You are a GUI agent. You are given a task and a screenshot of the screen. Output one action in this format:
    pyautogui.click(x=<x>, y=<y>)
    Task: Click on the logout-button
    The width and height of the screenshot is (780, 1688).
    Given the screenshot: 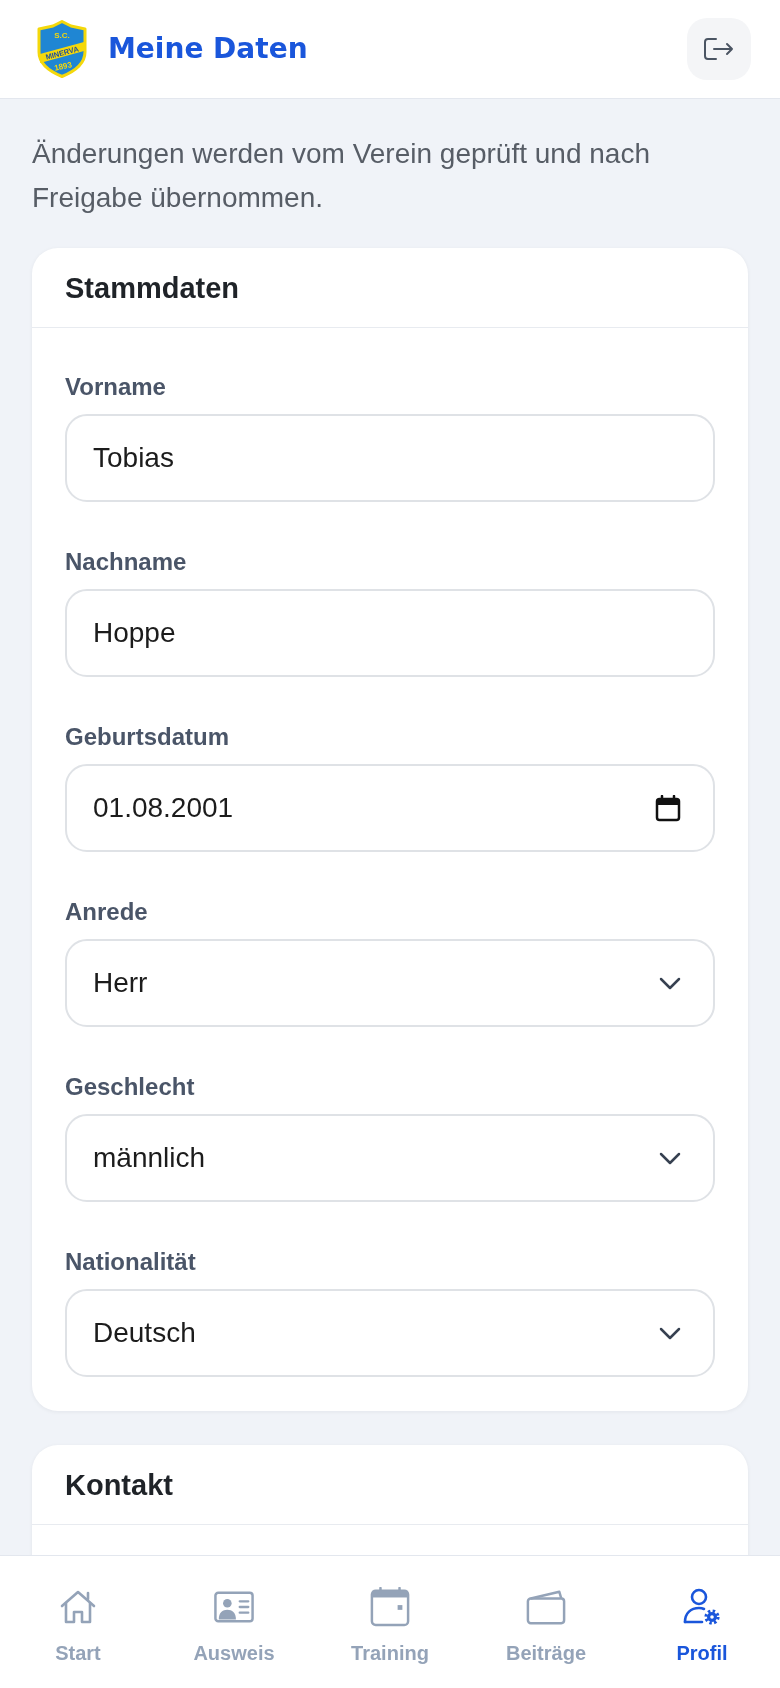 What is the action you would take?
    pyautogui.click(x=719, y=49)
    